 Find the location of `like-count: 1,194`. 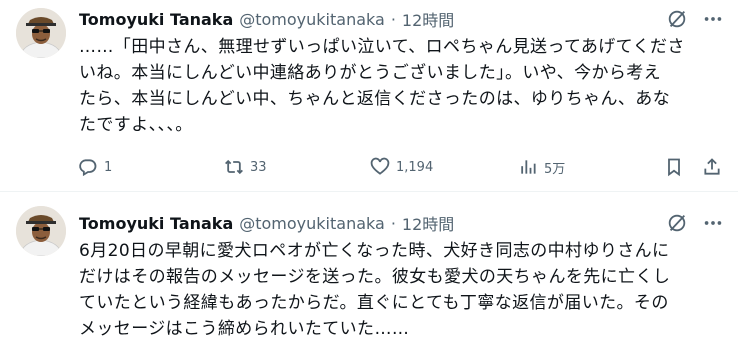

like-count: 1,194 is located at coordinates (415, 167).